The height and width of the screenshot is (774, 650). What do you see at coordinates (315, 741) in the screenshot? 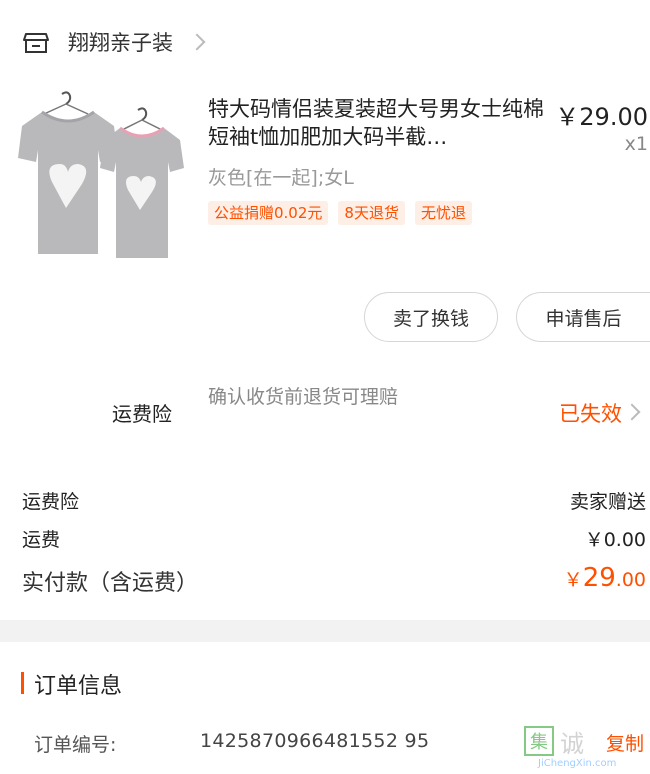
I see `order-number-value: 1425870966481552 95` at bounding box center [315, 741].